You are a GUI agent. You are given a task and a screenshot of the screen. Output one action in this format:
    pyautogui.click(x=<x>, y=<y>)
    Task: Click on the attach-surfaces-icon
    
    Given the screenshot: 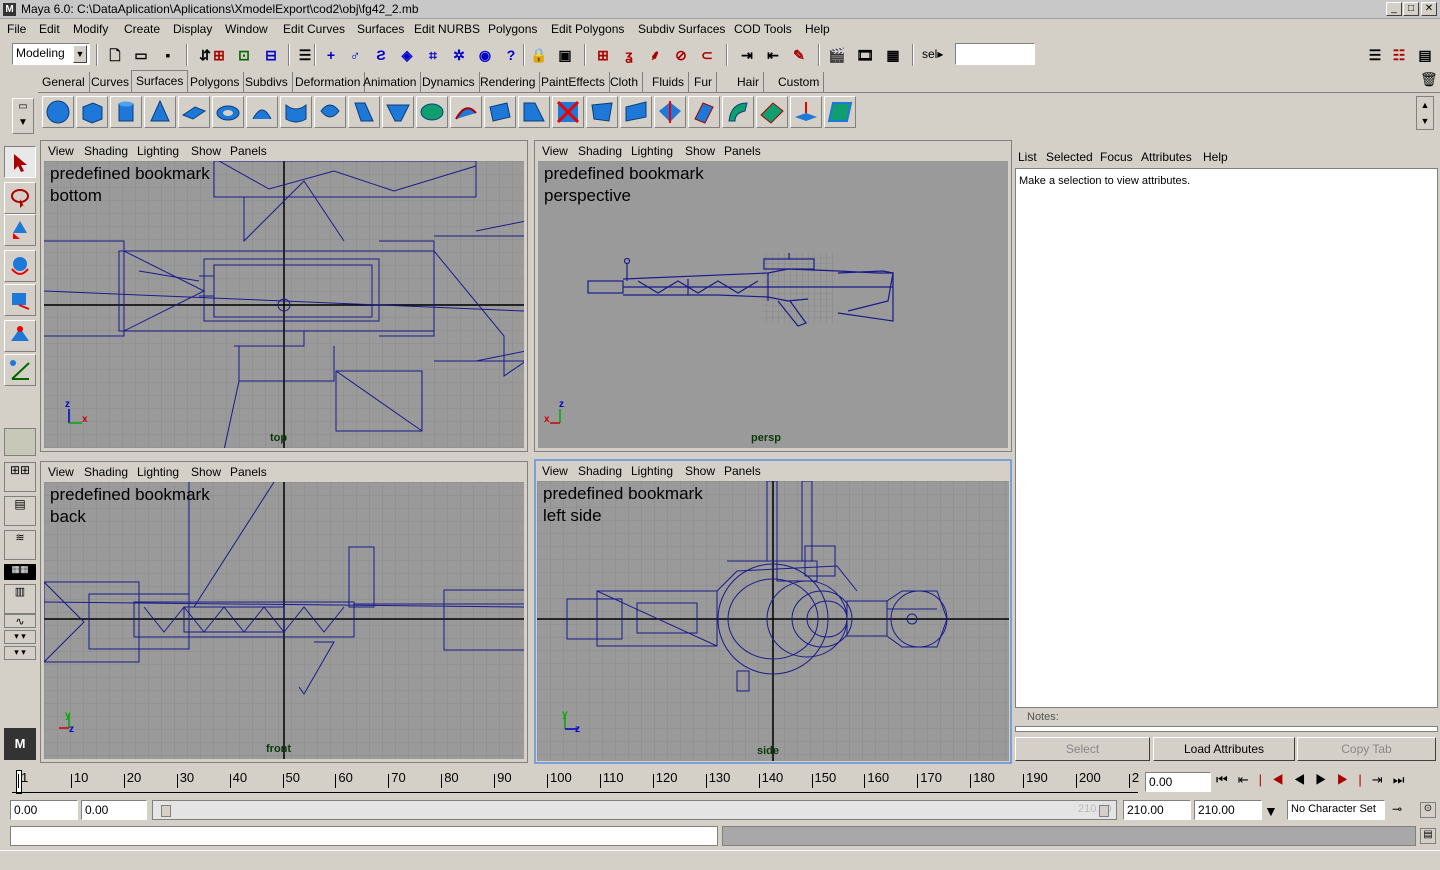 What is the action you would take?
    pyautogui.click(x=636, y=112)
    